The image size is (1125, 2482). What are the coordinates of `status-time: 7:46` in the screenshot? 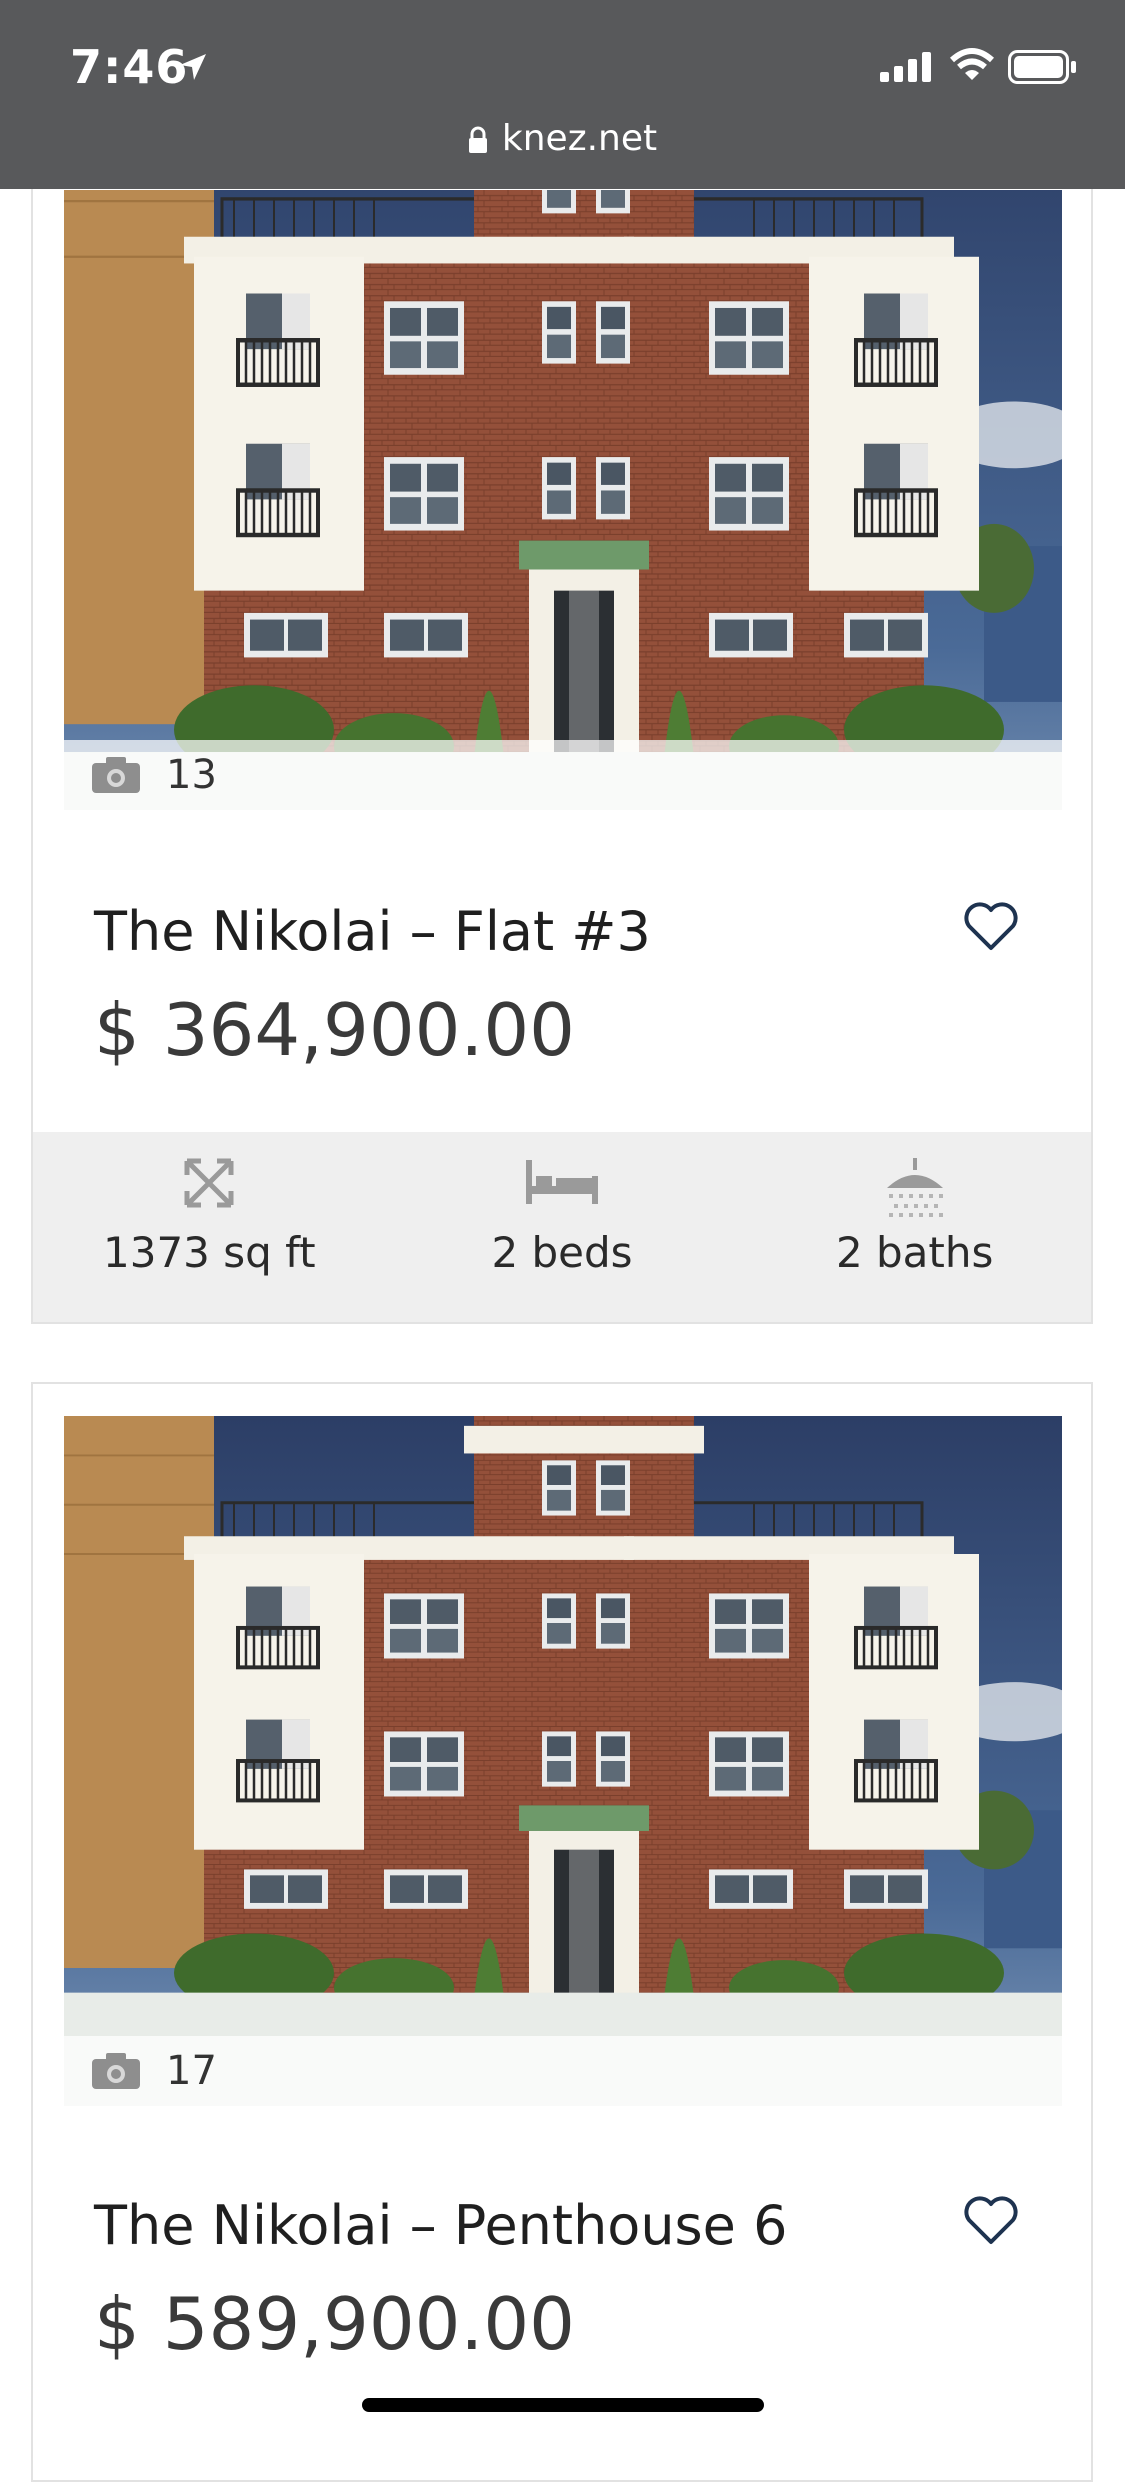 It's located at (129, 67).